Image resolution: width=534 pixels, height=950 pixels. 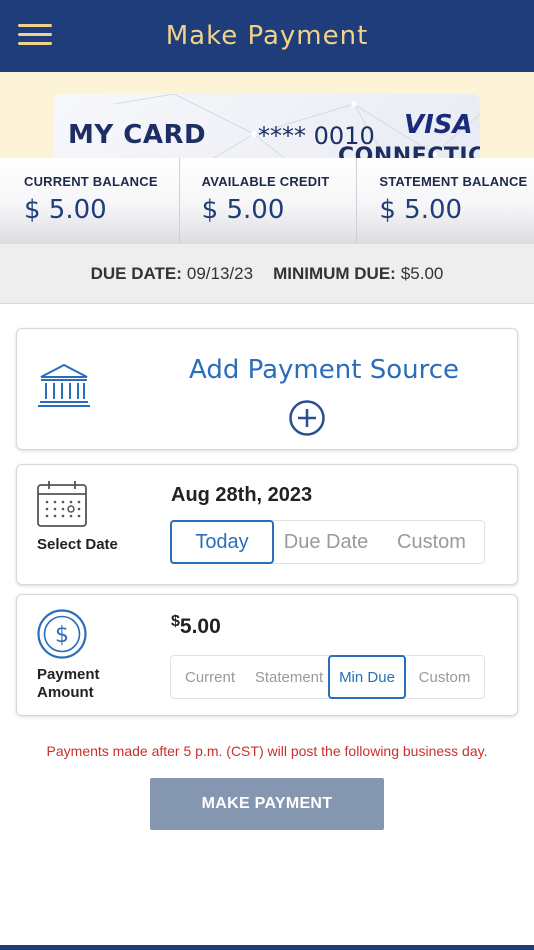 What do you see at coordinates (62, 504) in the screenshot?
I see `calendar-icon` at bounding box center [62, 504].